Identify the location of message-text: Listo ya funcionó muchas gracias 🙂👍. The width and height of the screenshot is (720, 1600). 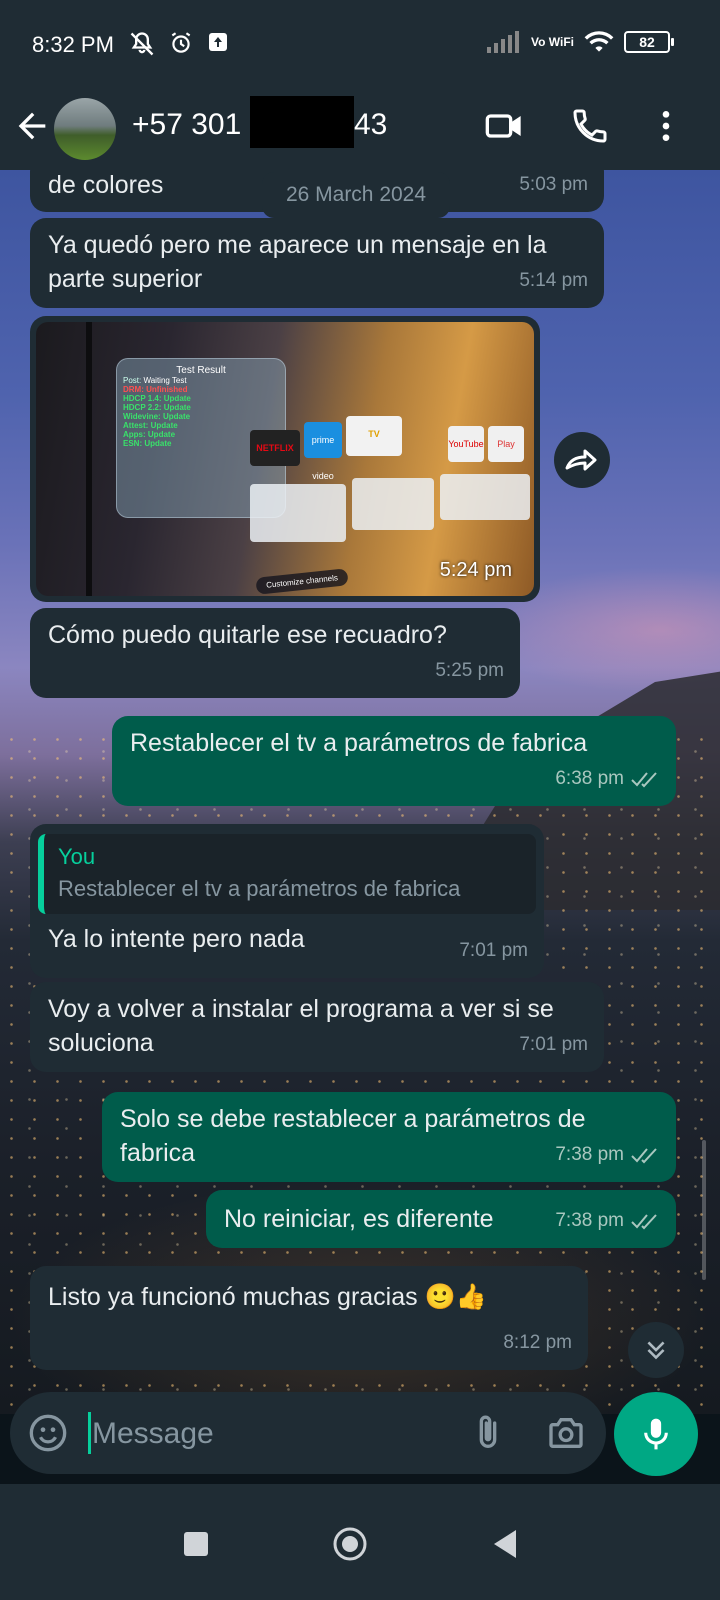
(267, 1297).